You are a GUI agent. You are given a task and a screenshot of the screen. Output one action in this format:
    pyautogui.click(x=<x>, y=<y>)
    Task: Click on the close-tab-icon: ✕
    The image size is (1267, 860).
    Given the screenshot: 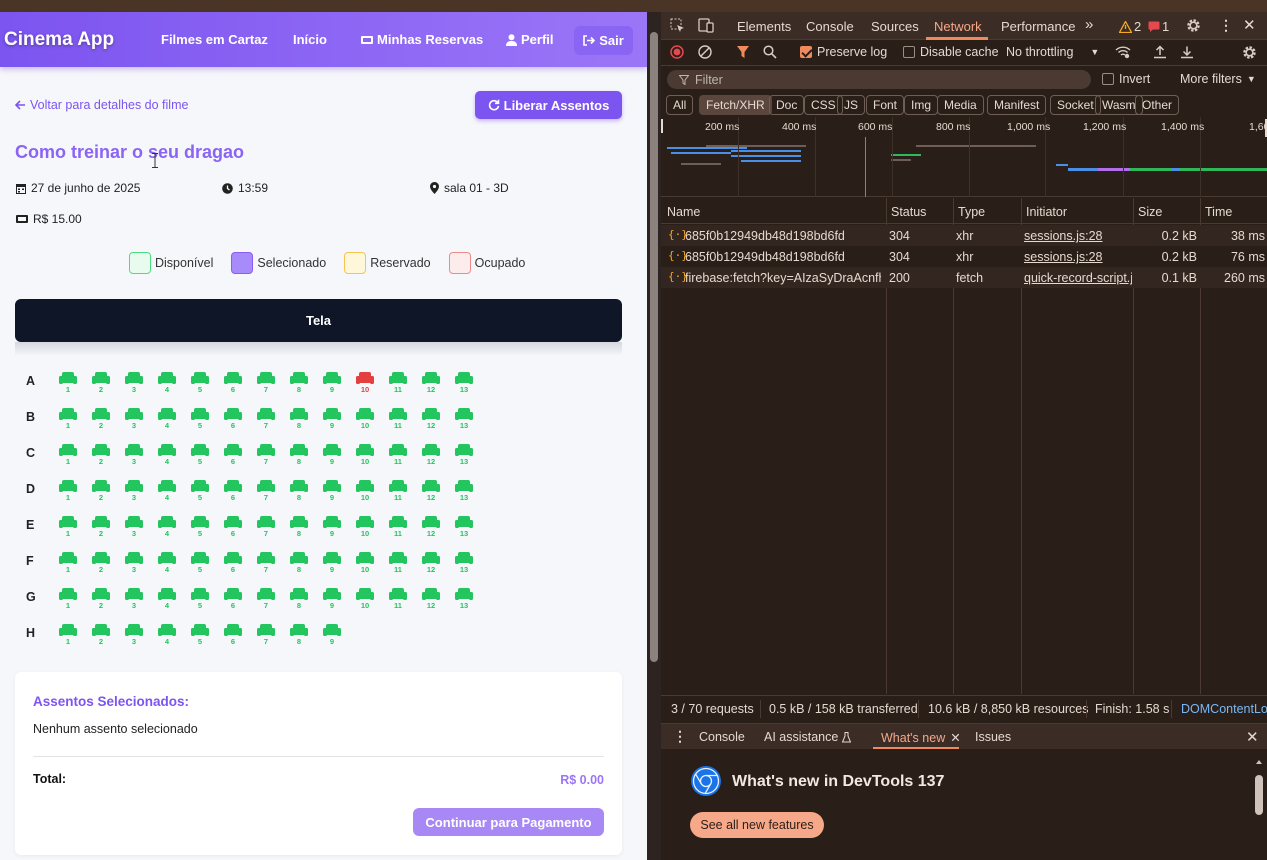 What is the action you would take?
    pyautogui.click(x=955, y=737)
    